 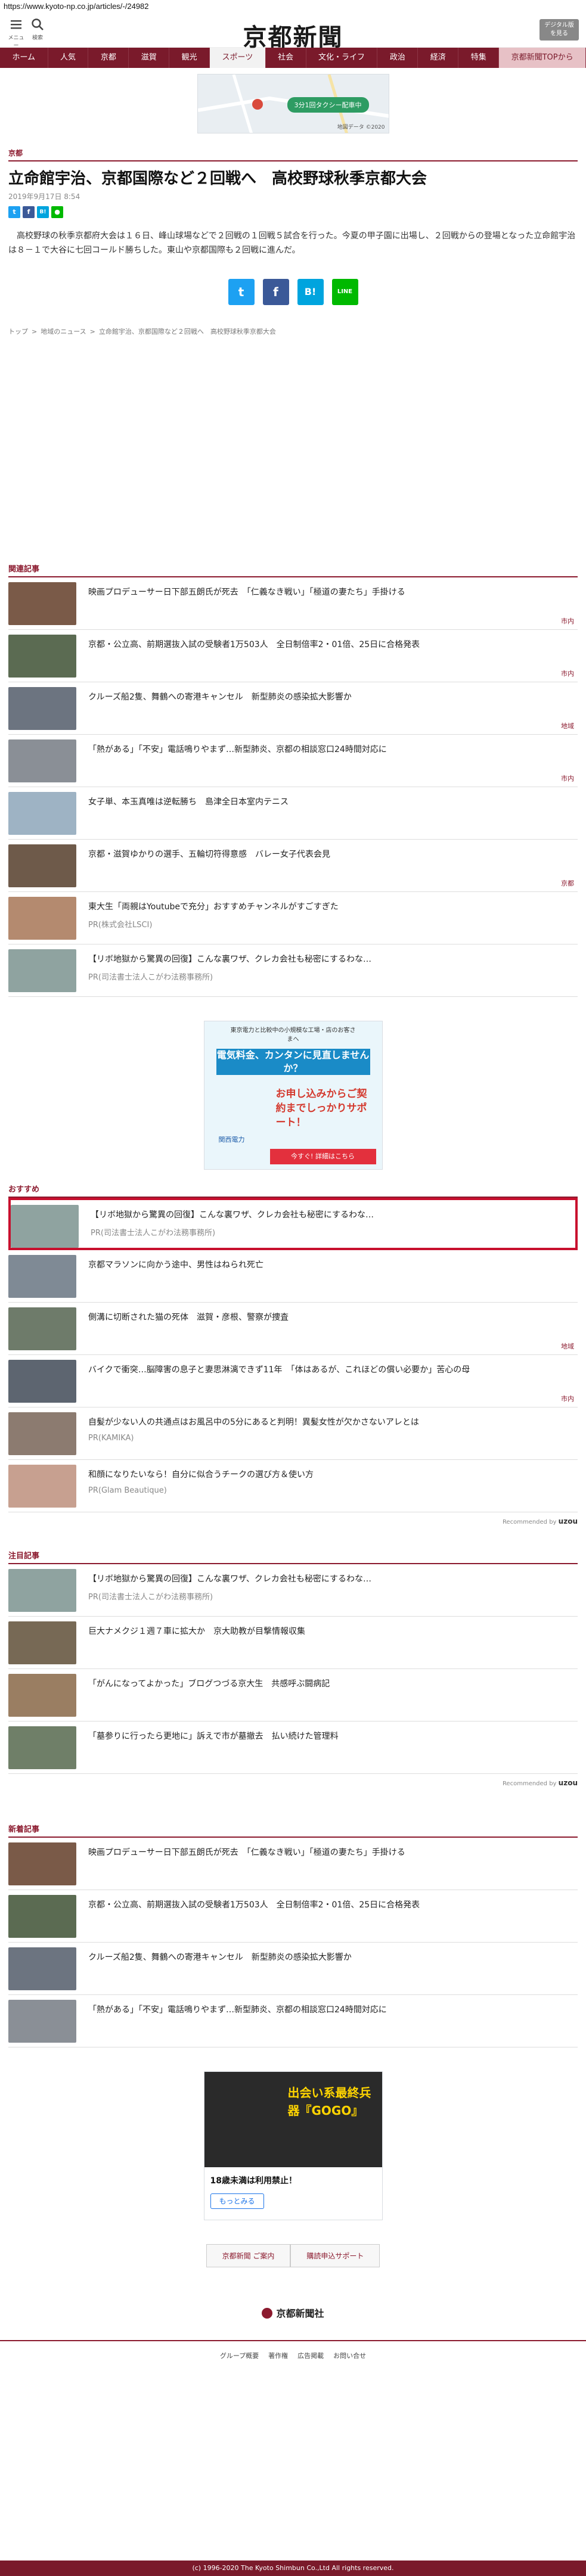 I want to click on site-logo: 京都新聞, so click(x=293, y=35).